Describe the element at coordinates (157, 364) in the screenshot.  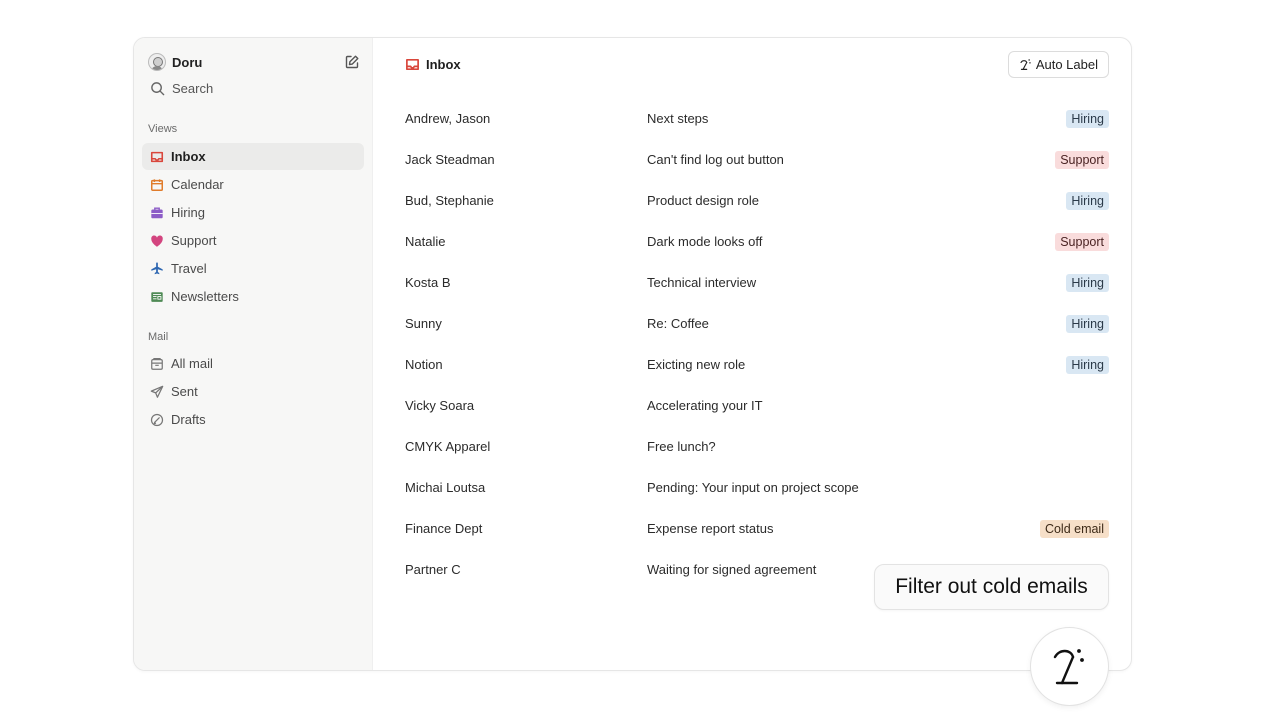
I see `archive-icon` at that location.